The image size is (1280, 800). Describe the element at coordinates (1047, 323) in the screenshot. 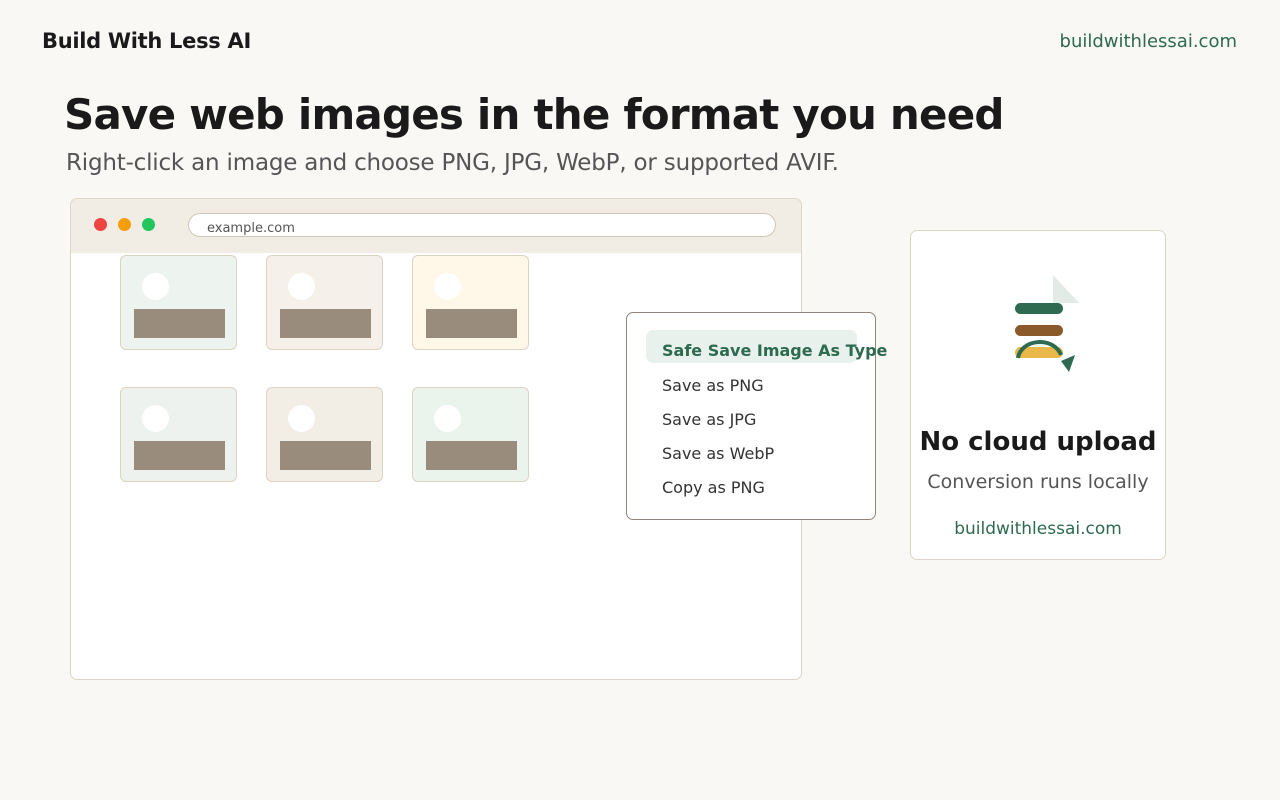

I see `image-convert-icon` at that location.